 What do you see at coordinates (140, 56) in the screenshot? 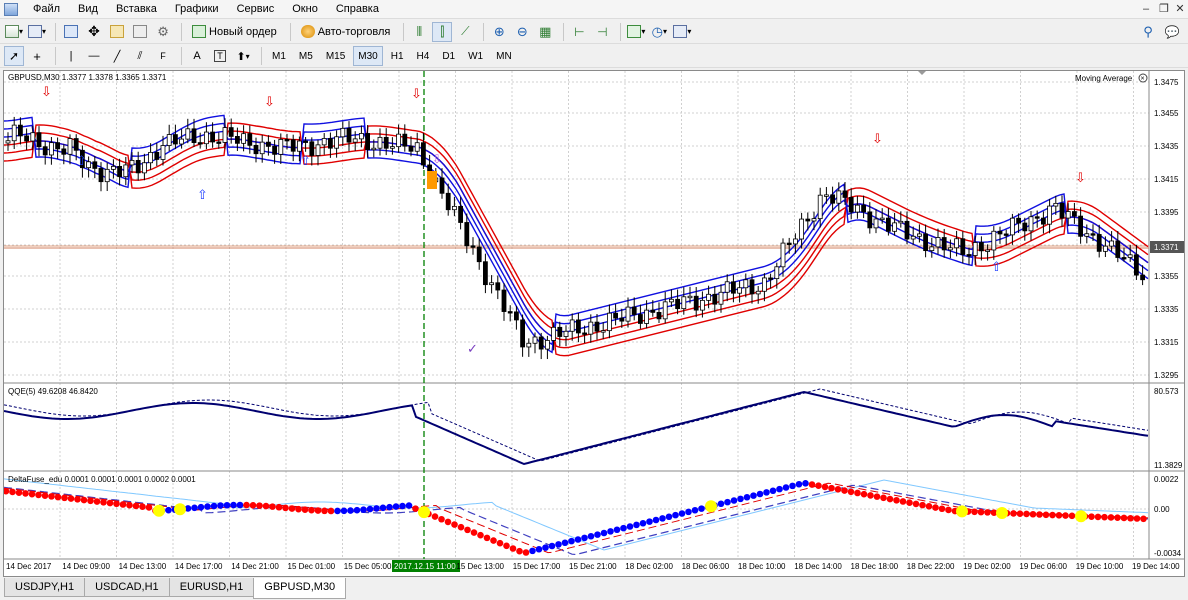
I see `channel-button: ⫽` at bounding box center [140, 56].